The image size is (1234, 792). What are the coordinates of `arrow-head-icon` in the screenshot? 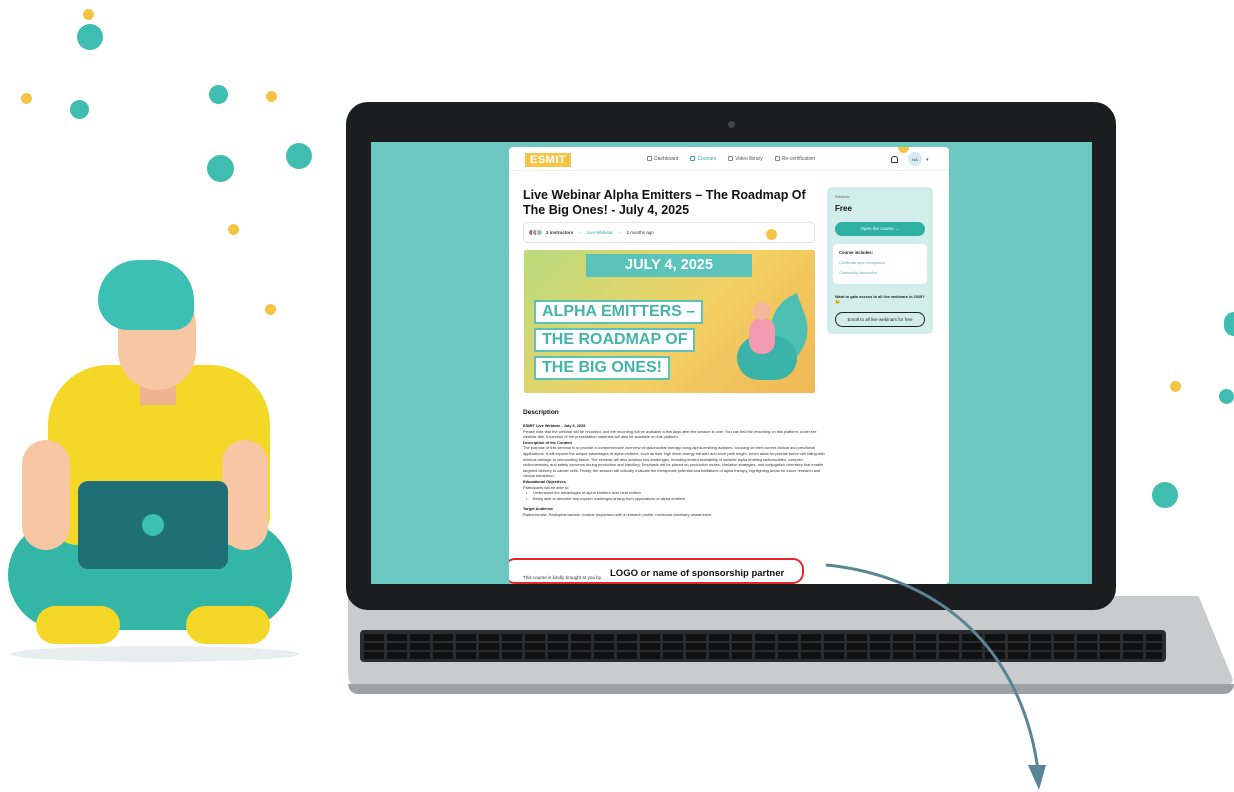 It's located at (1037, 777).